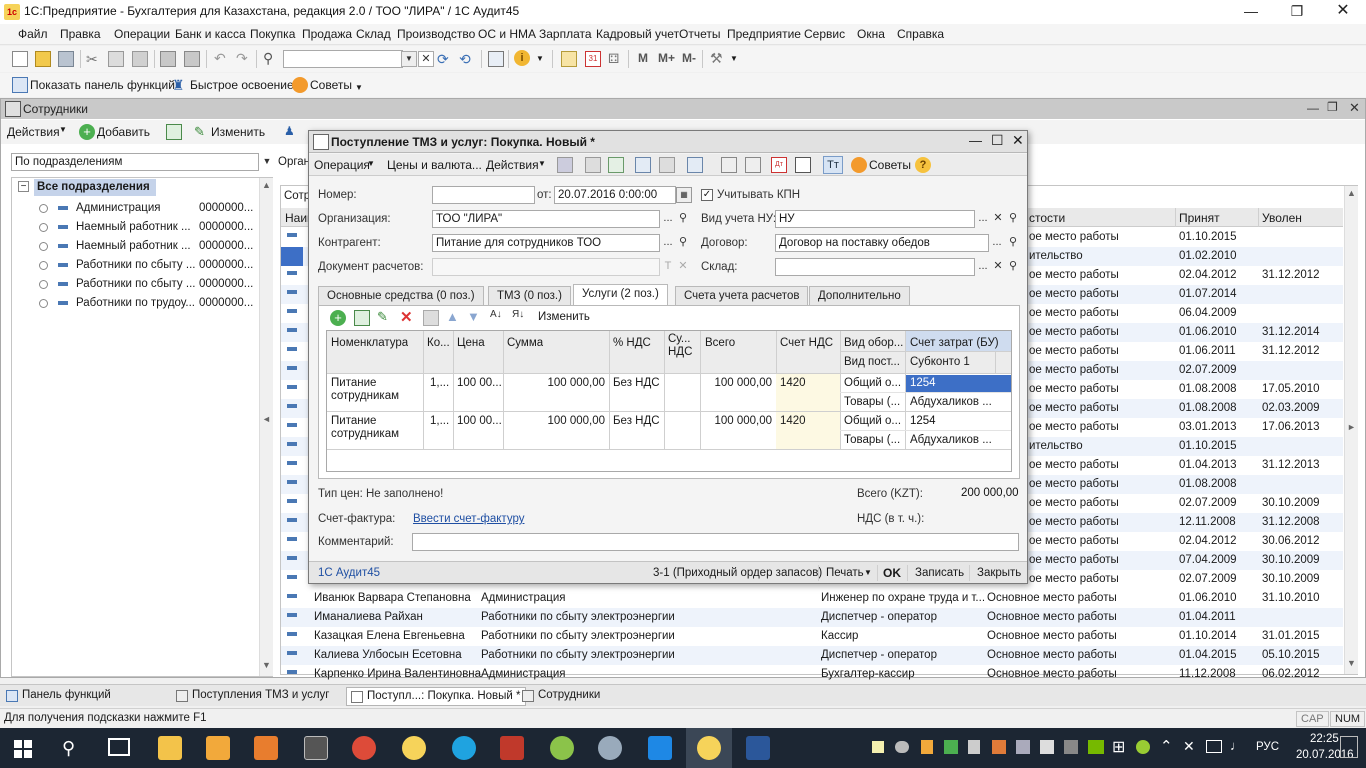 The height and width of the screenshot is (768, 1366). I want to click on menu-bank: Банк и касса, so click(210, 34).